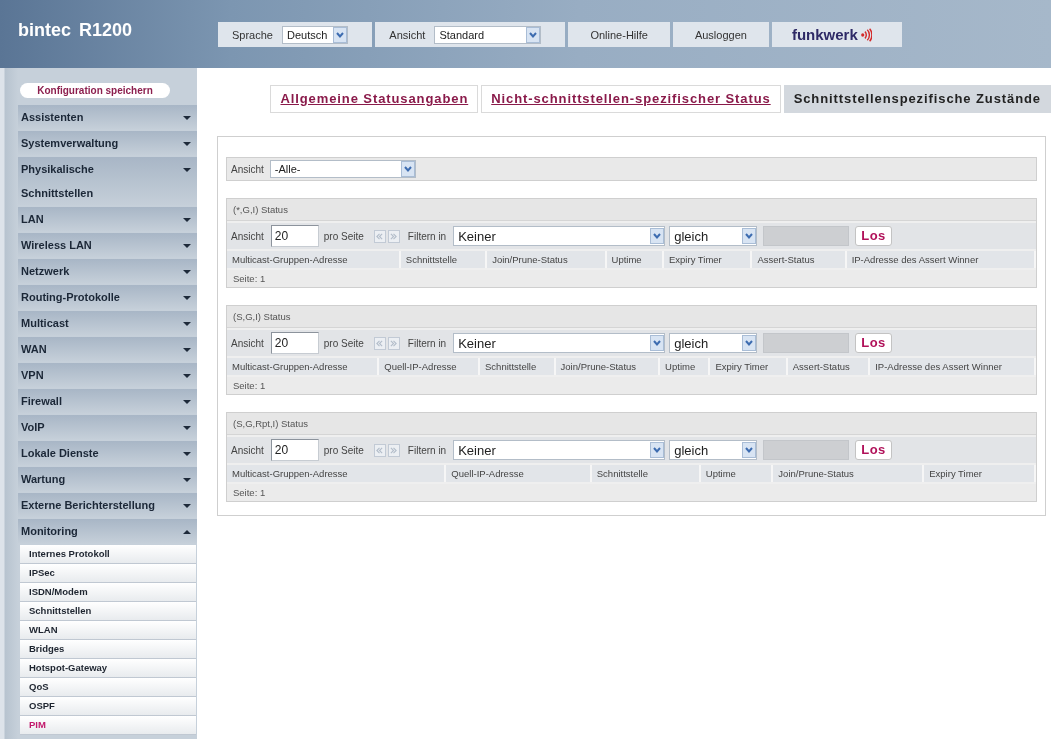 The image size is (1051, 739). Describe the element at coordinates (107, 323) in the screenshot. I see `sidebar-item: Multicast` at that location.